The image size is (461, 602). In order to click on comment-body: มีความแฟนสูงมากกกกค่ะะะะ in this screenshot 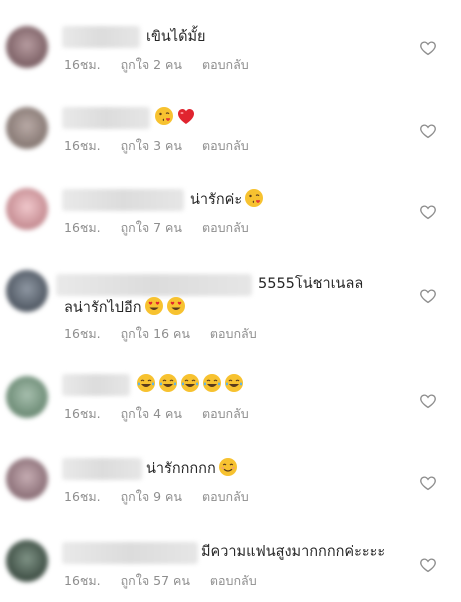, I will do `click(293, 552)`.